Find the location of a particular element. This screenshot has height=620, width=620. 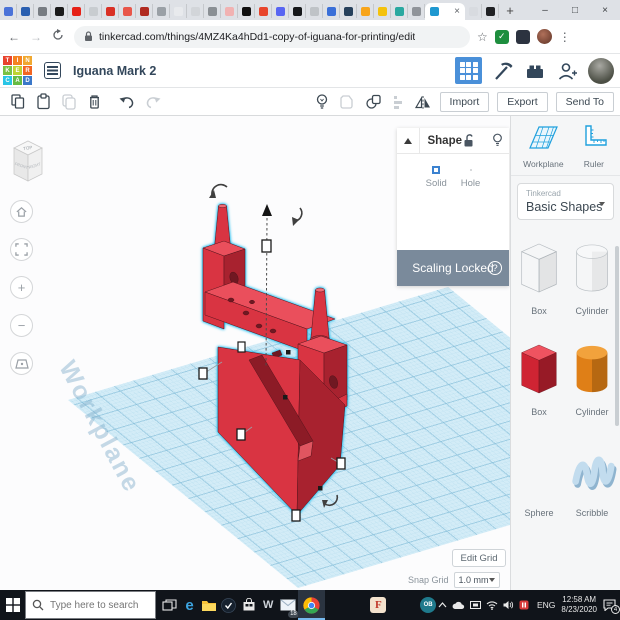

user-avatar is located at coordinates (601, 70).